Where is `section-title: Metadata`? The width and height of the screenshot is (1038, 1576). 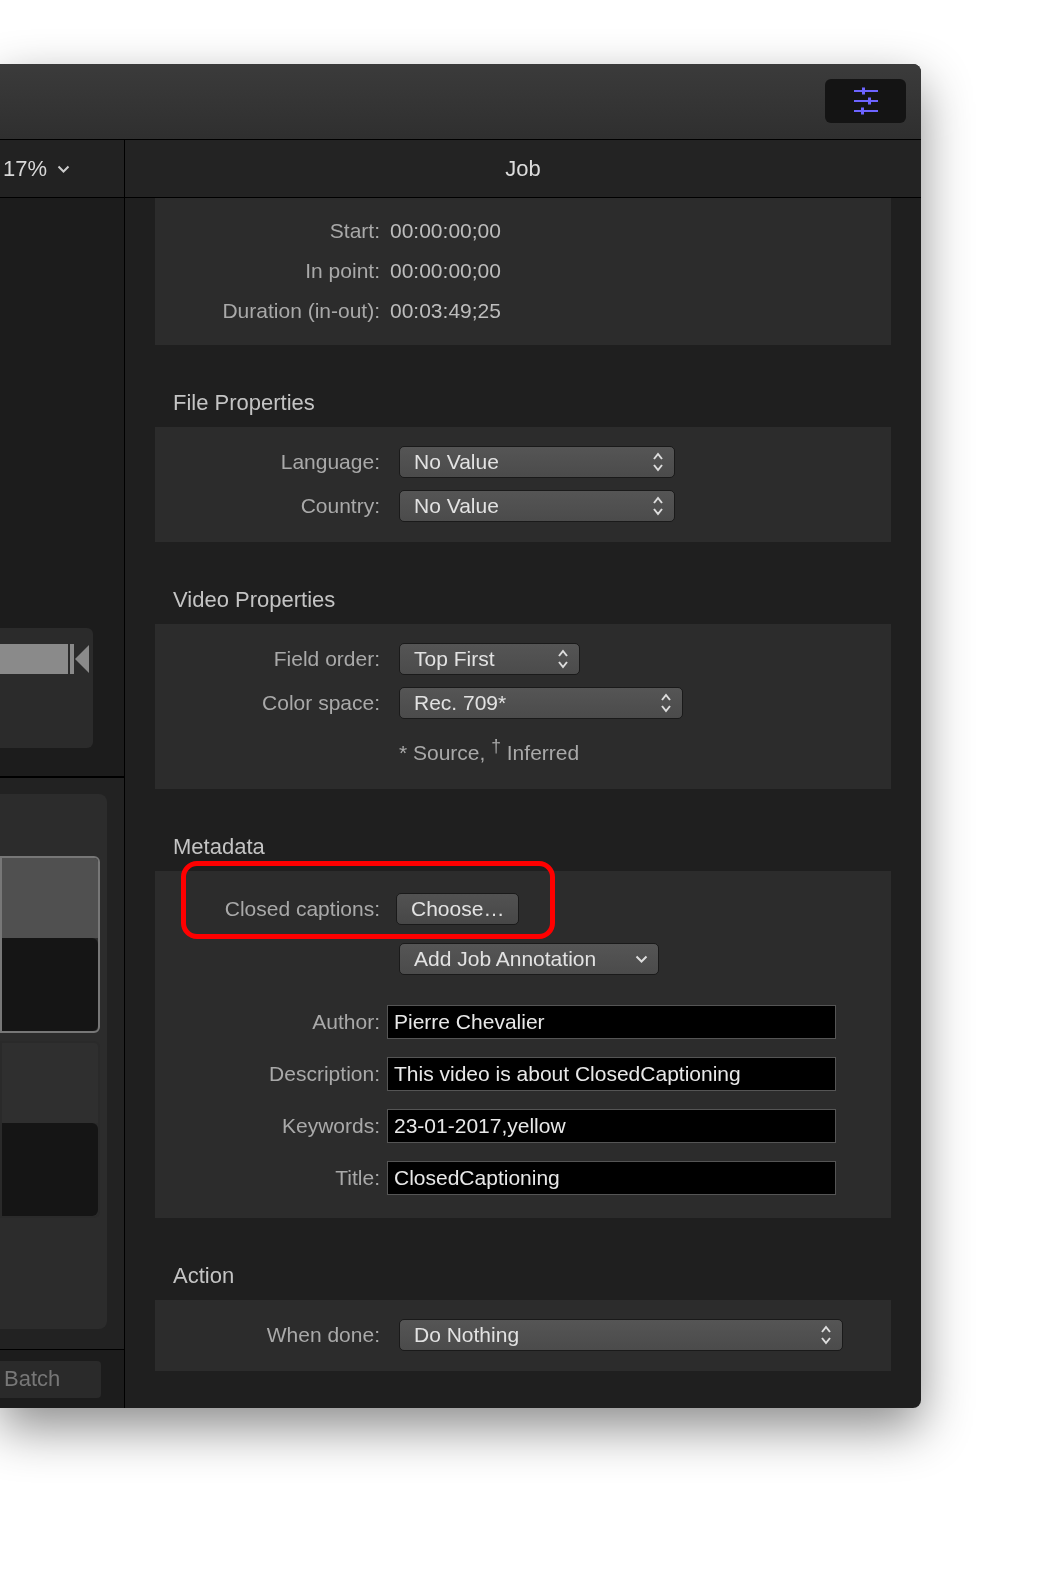
section-title: Metadata is located at coordinates (219, 847).